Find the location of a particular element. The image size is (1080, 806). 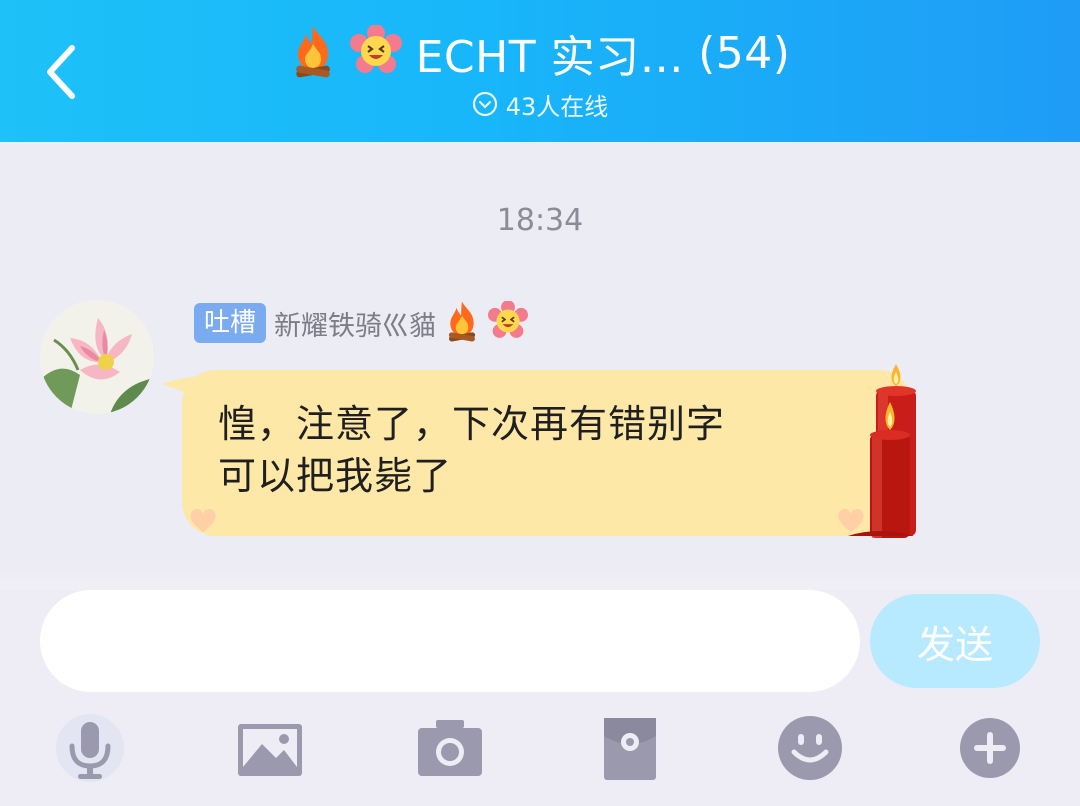

chevron-down-circle-icon is located at coordinates (484, 104).